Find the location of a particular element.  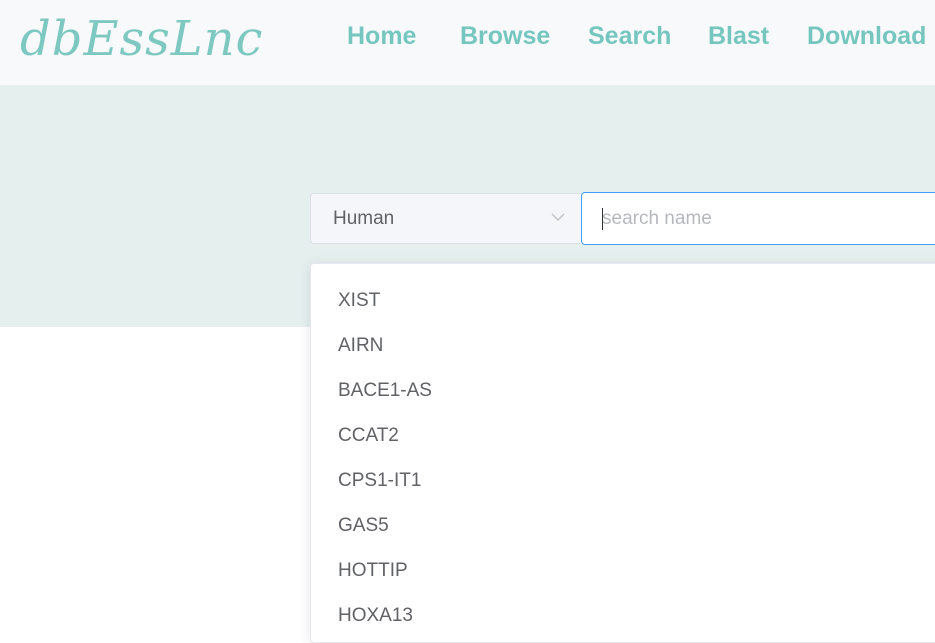

suggestion-item: XIST is located at coordinates (623, 300).